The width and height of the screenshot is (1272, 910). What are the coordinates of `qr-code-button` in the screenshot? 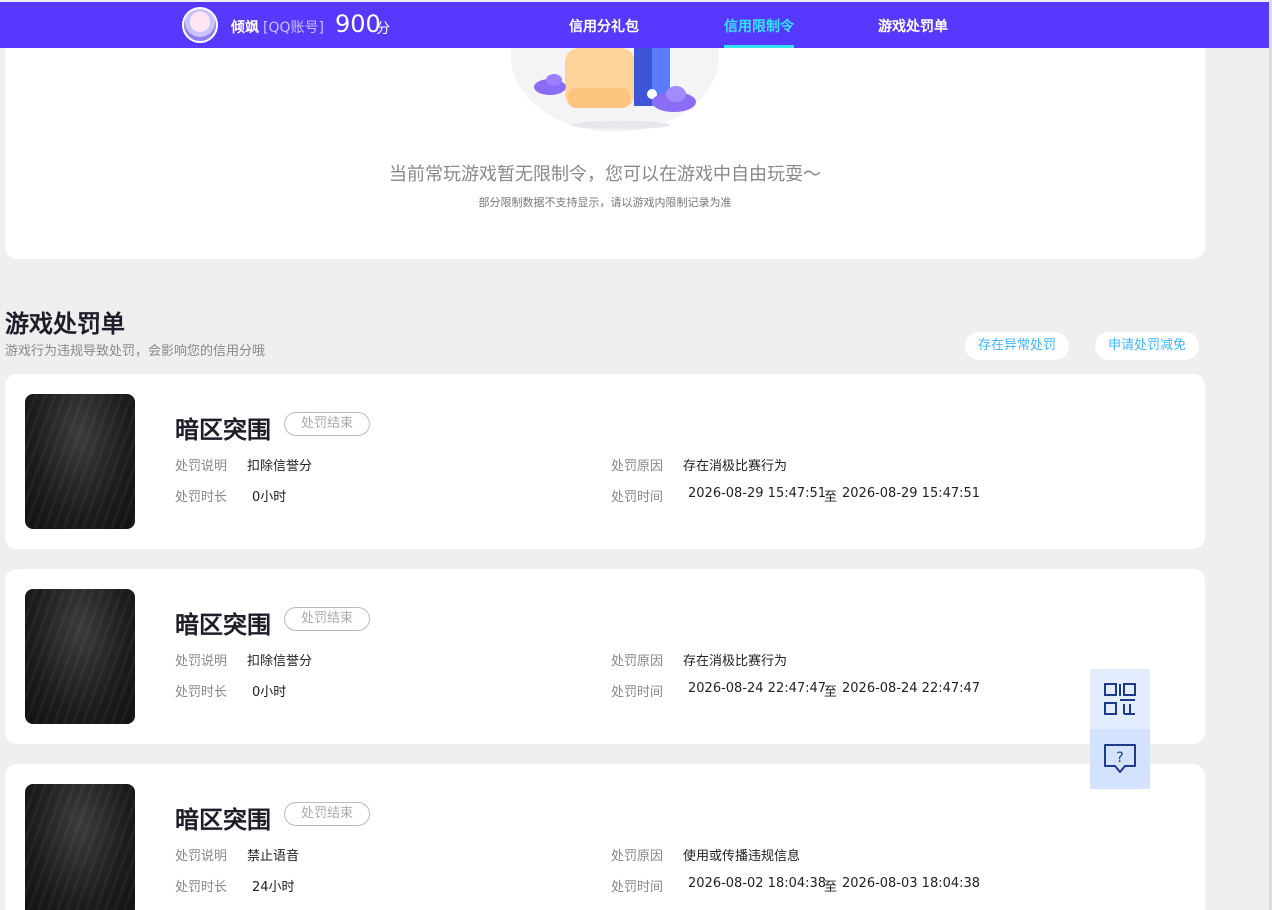 It's located at (1120, 699).